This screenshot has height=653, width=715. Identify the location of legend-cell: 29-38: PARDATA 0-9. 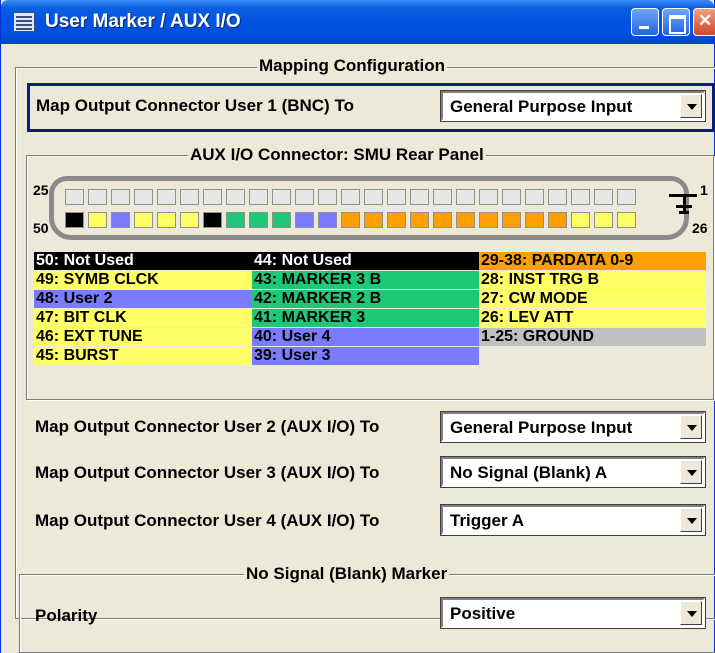
(592, 261).